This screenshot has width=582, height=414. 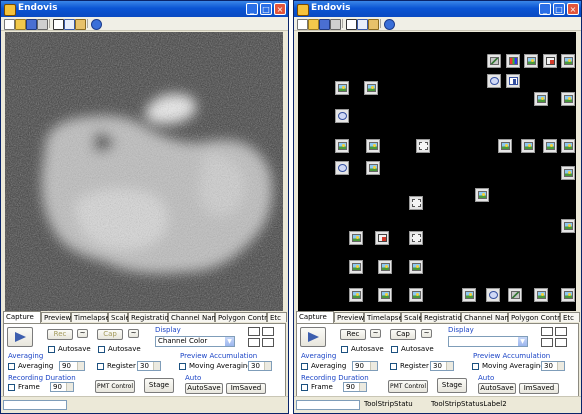 I want to click on cap-button: Cap, so click(x=403, y=334).